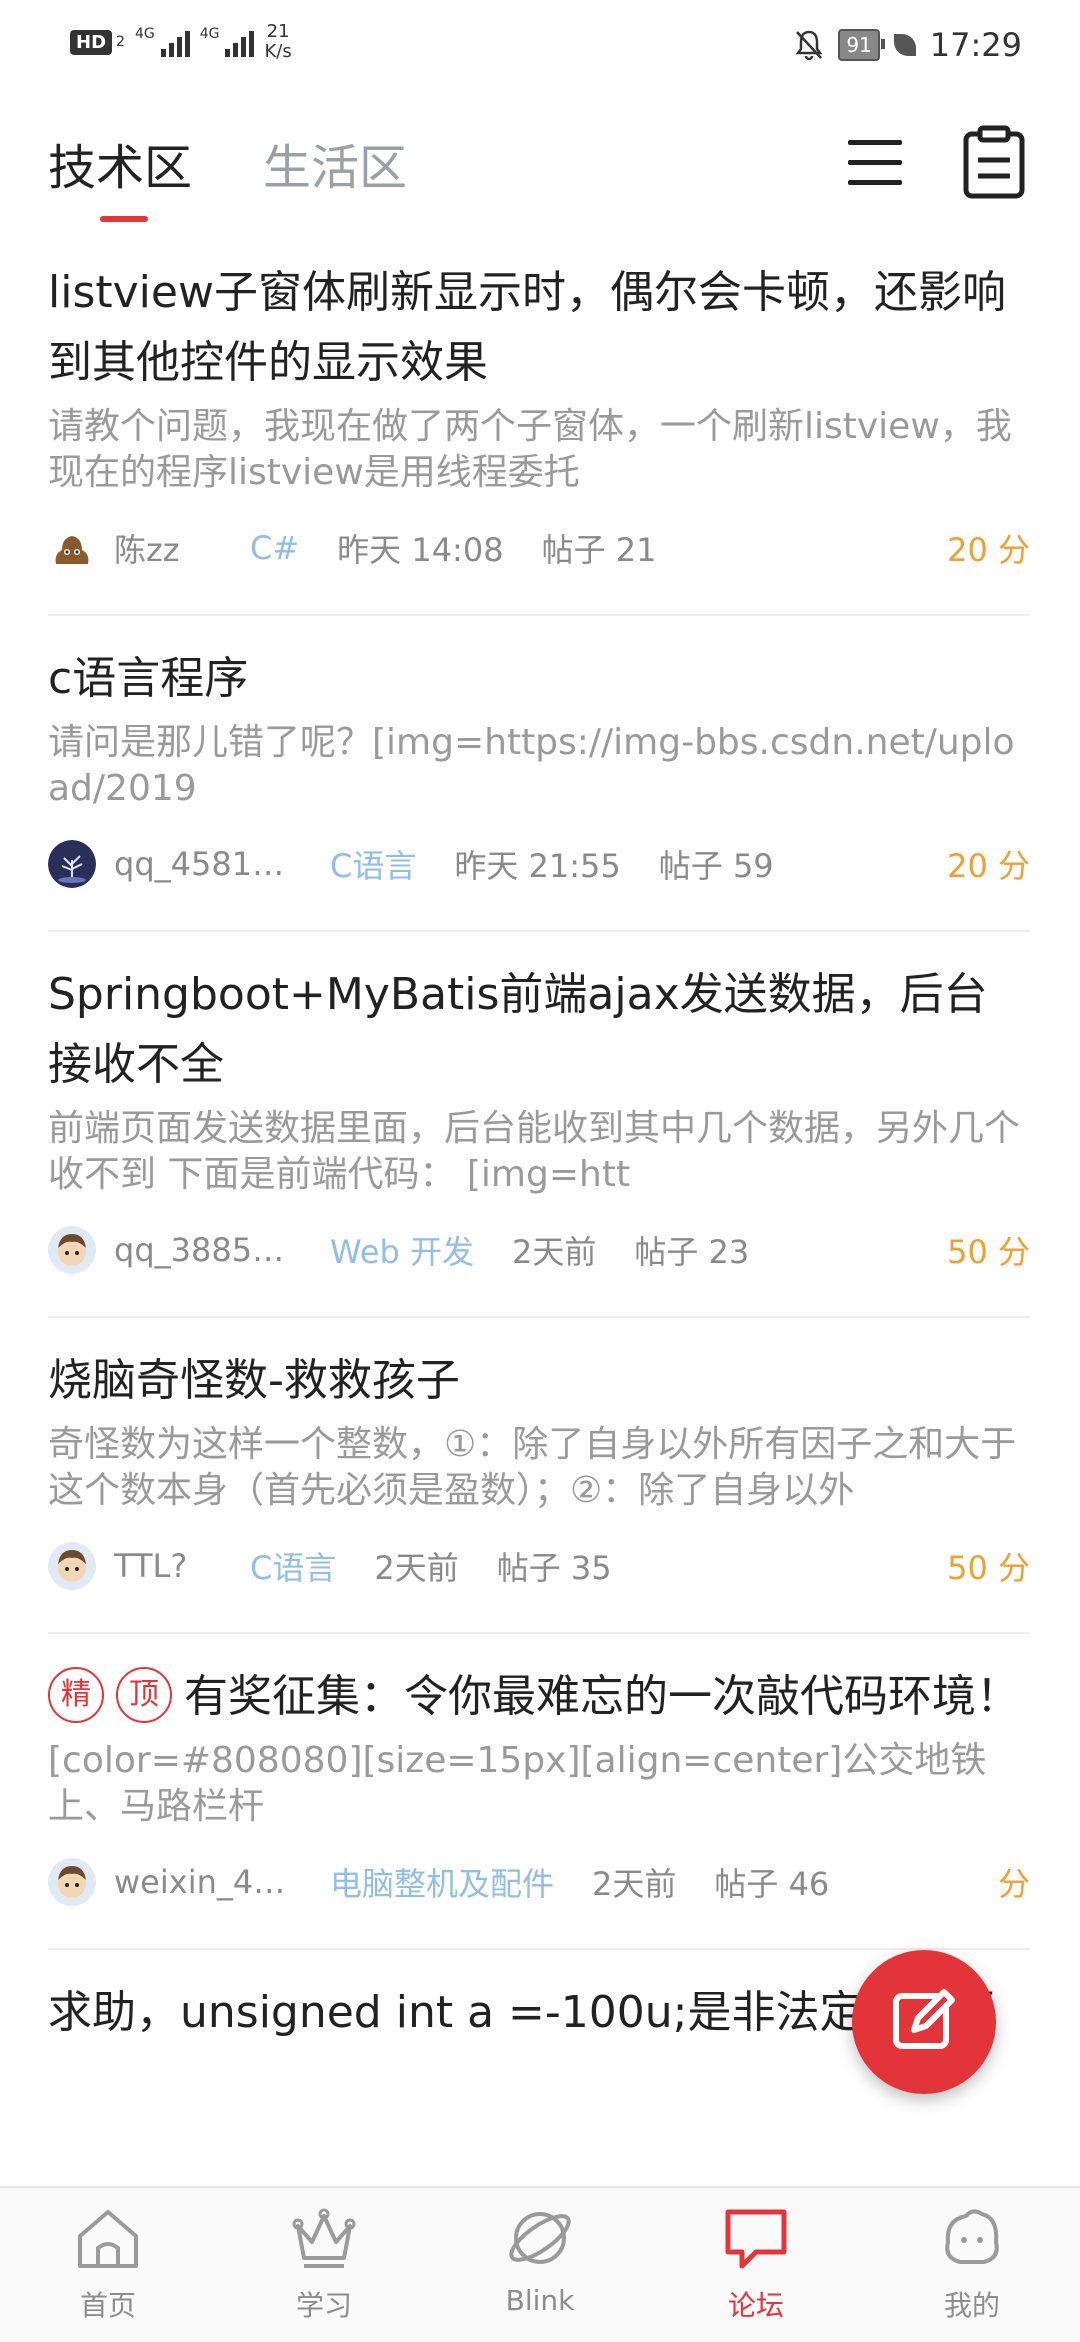  What do you see at coordinates (324, 2238) in the screenshot?
I see `crown-icon` at bounding box center [324, 2238].